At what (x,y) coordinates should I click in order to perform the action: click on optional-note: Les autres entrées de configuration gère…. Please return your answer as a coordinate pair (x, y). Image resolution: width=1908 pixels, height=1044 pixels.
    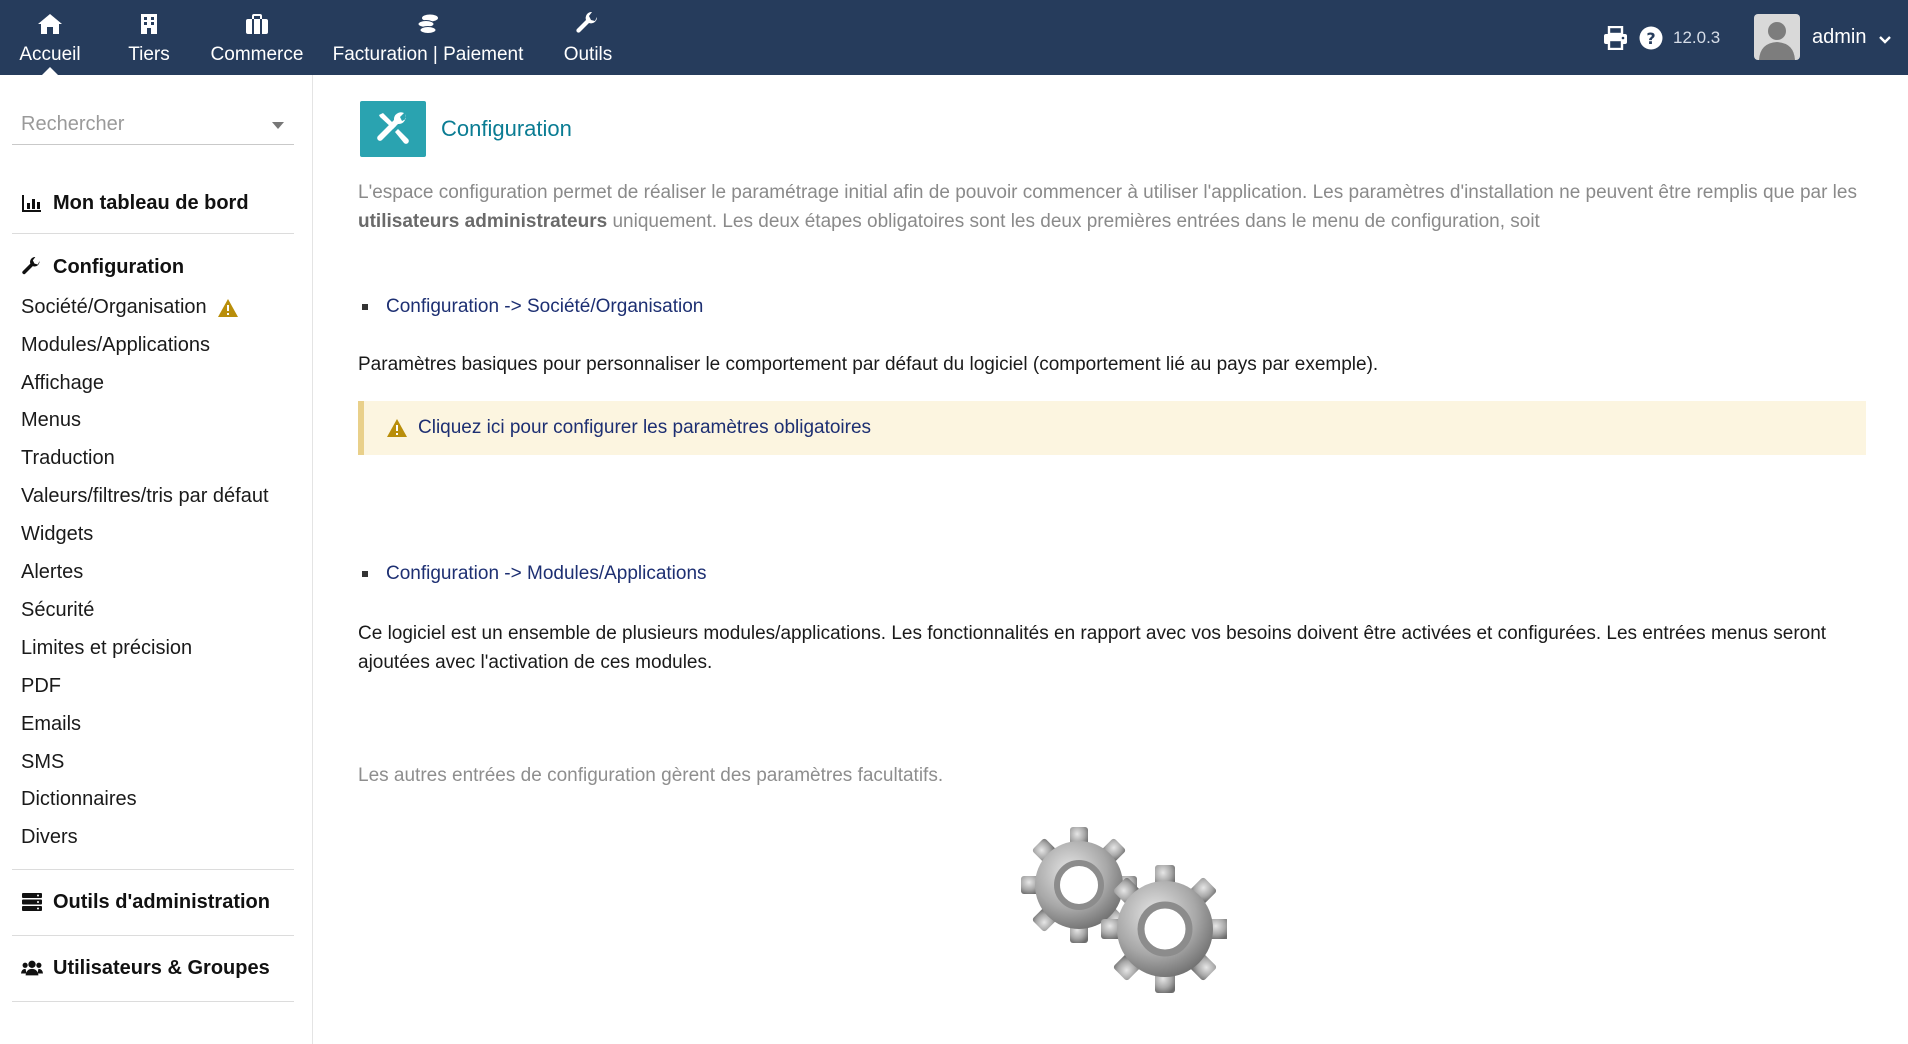
    Looking at the image, I should click on (651, 775).